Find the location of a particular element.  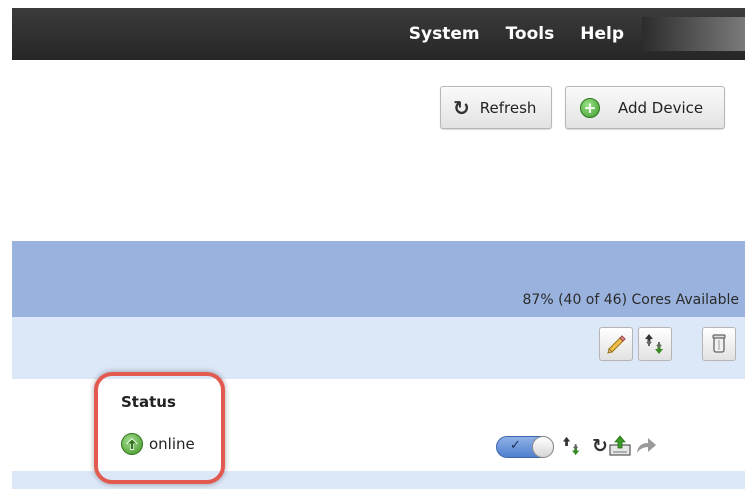

device-actions-bar is located at coordinates (378, 348).